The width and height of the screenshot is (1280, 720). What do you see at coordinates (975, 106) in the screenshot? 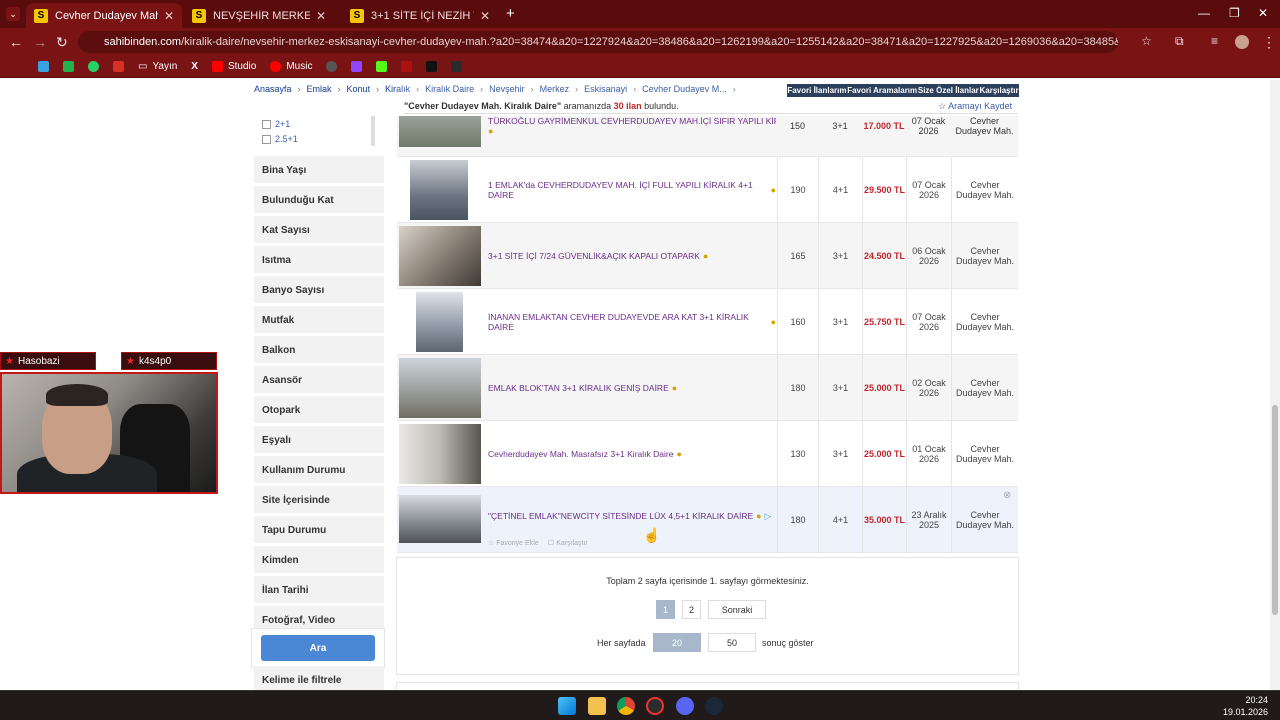
I see `save-search-link: ☆ Aramayı Kaydet` at bounding box center [975, 106].